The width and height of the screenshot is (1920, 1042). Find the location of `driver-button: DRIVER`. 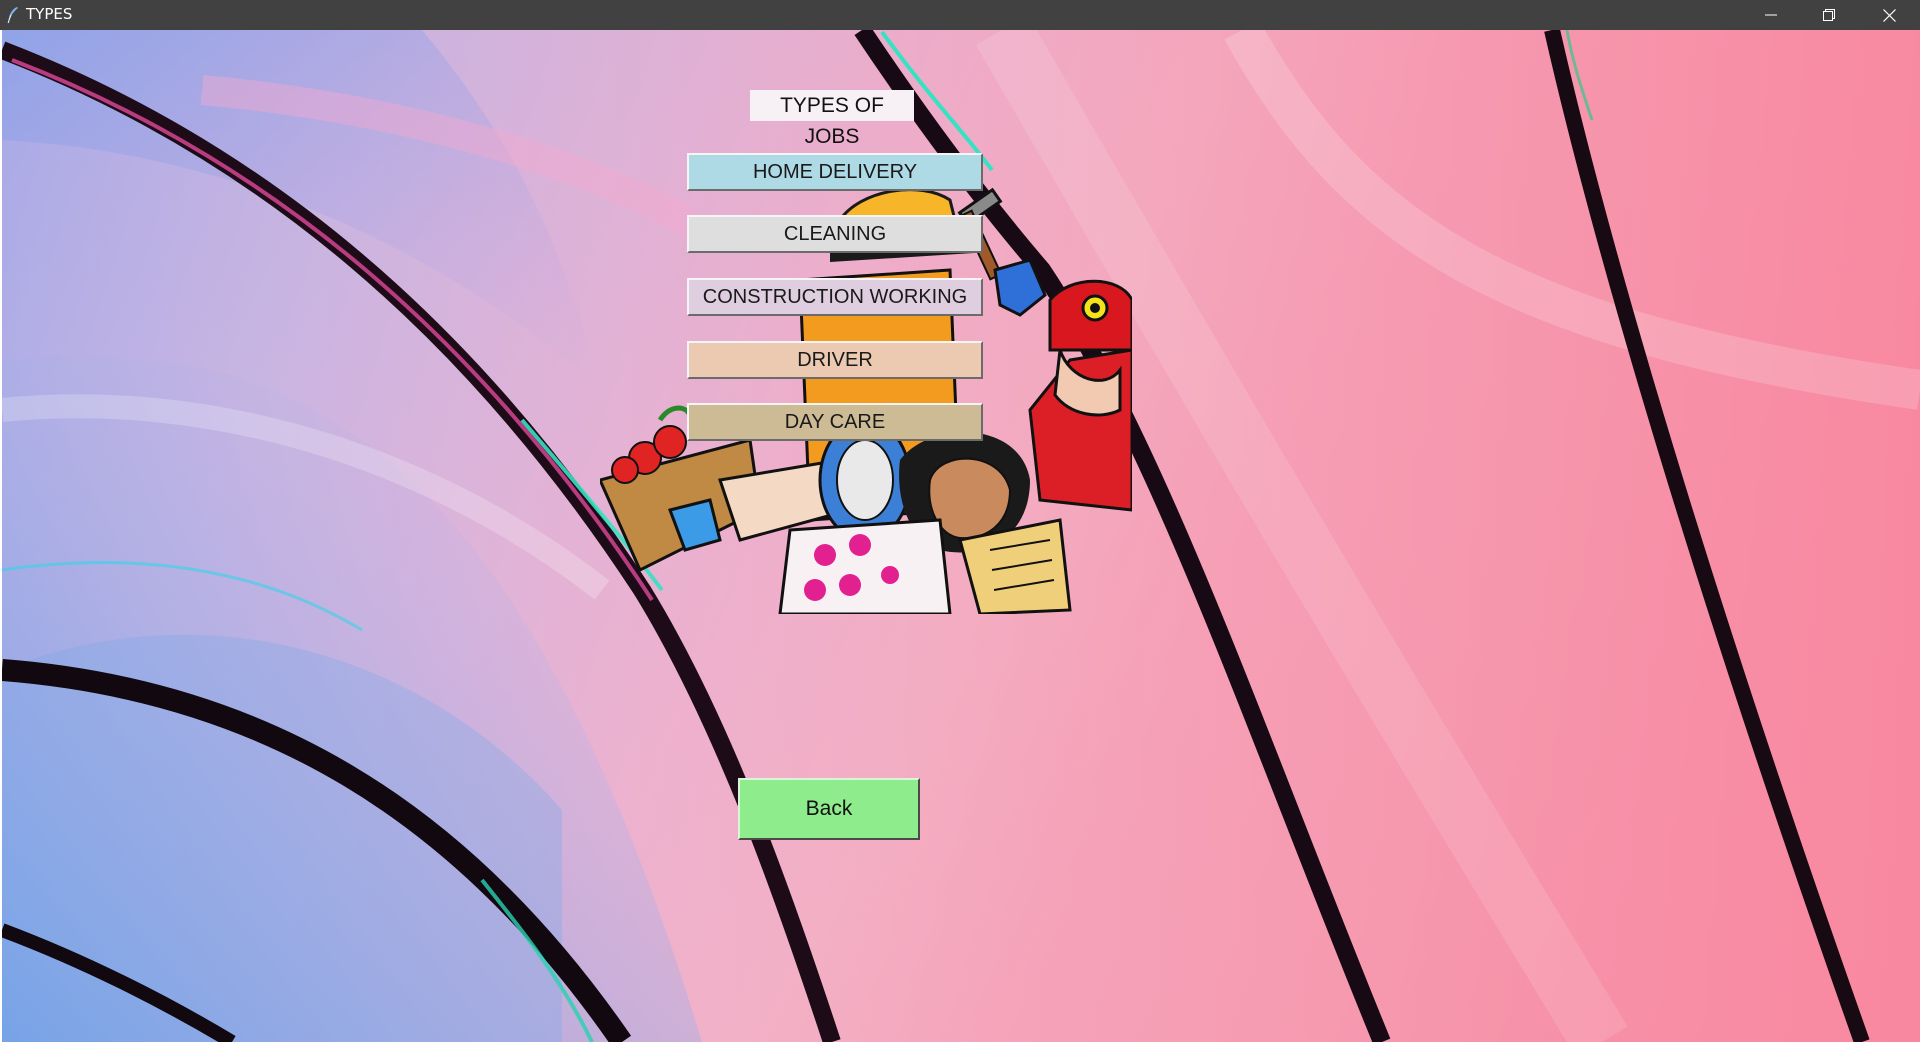

driver-button: DRIVER is located at coordinates (835, 360).